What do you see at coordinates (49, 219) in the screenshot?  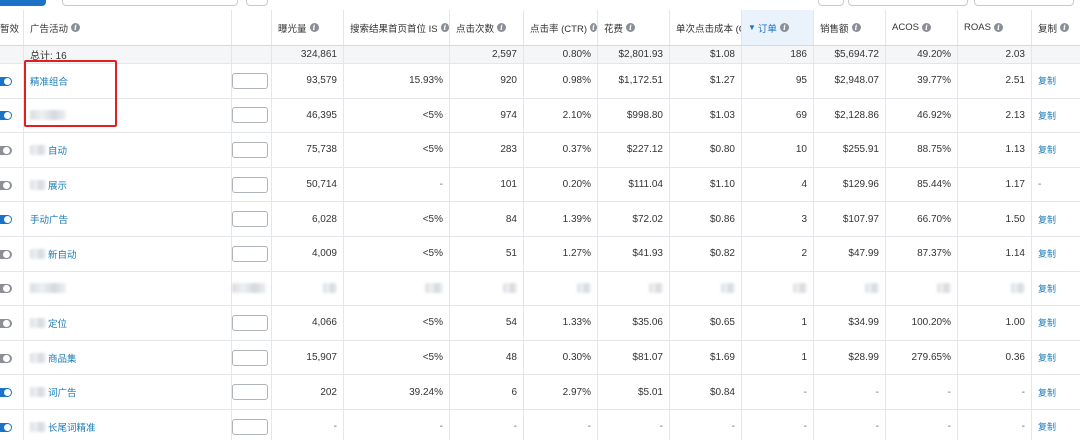 I see `campaign-name-link: 手动广告` at bounding box center [49, 219].